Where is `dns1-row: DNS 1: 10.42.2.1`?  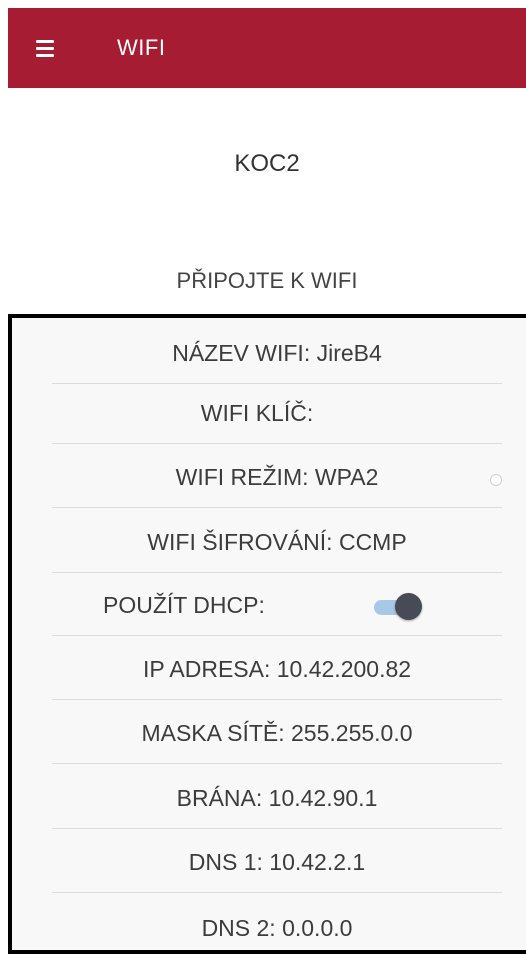
dns1-row: DNS 1: 10.42.2.1 is located at coordinates (277, 863).